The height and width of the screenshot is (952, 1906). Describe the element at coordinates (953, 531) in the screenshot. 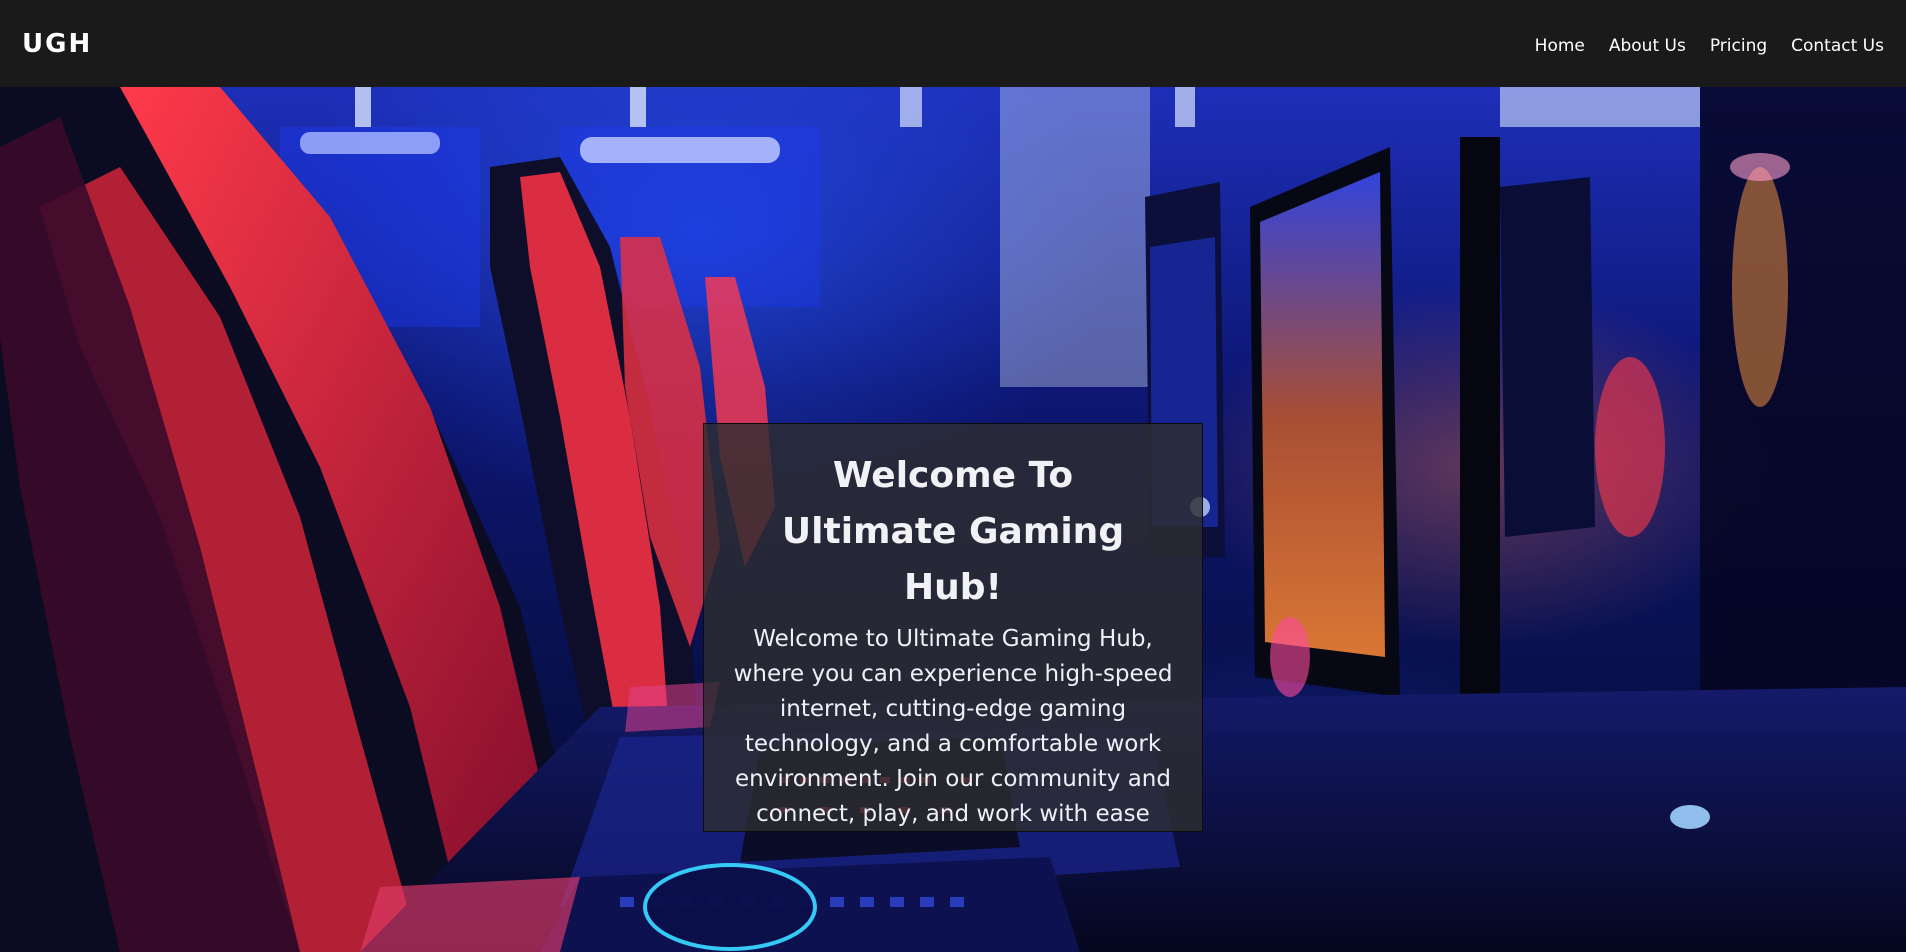

I see `welcome-title: Welcome To Ultimate Gaming Hub!` at that location.